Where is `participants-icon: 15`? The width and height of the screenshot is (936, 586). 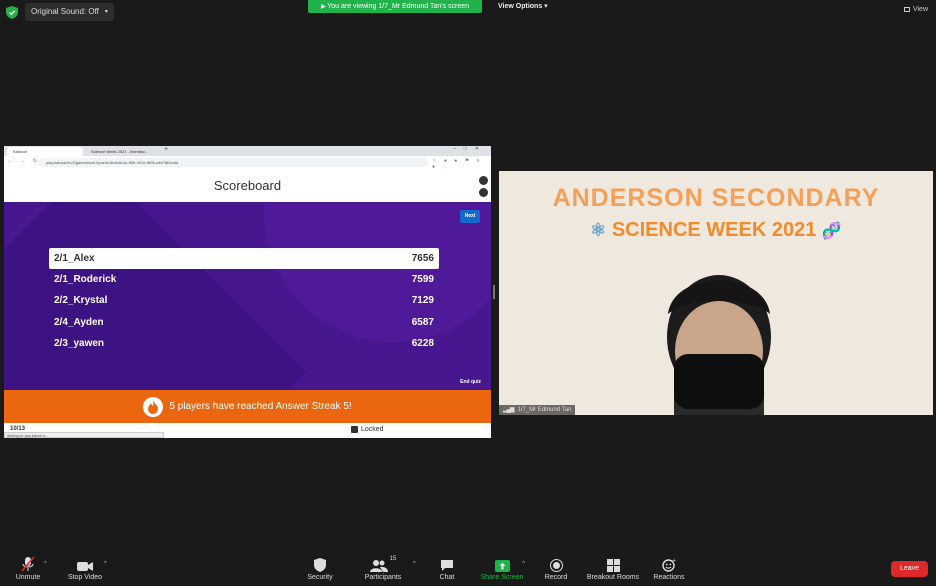
participants-icon: 15 is located at coordinates (383, 564).